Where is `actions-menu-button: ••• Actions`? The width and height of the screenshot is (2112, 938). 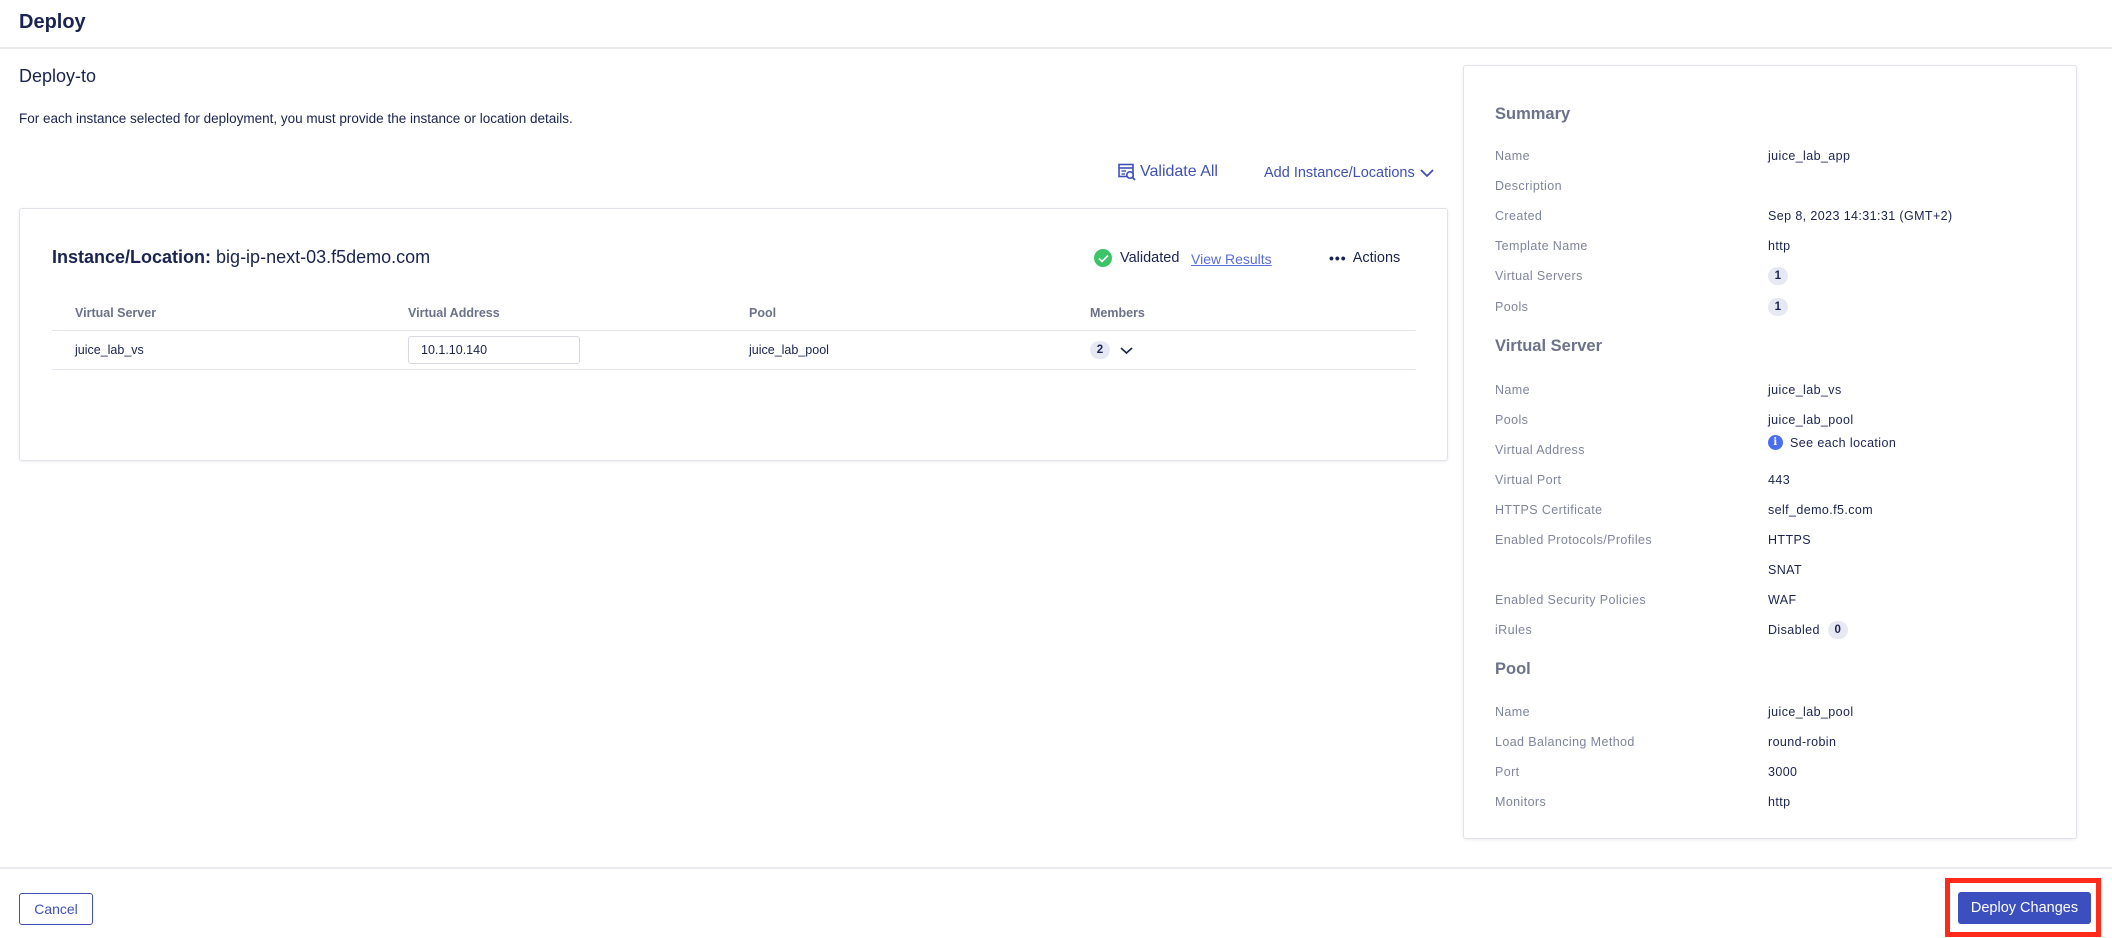
actions-menu-button: ••• Actions is located at coordinates (1364, 258).